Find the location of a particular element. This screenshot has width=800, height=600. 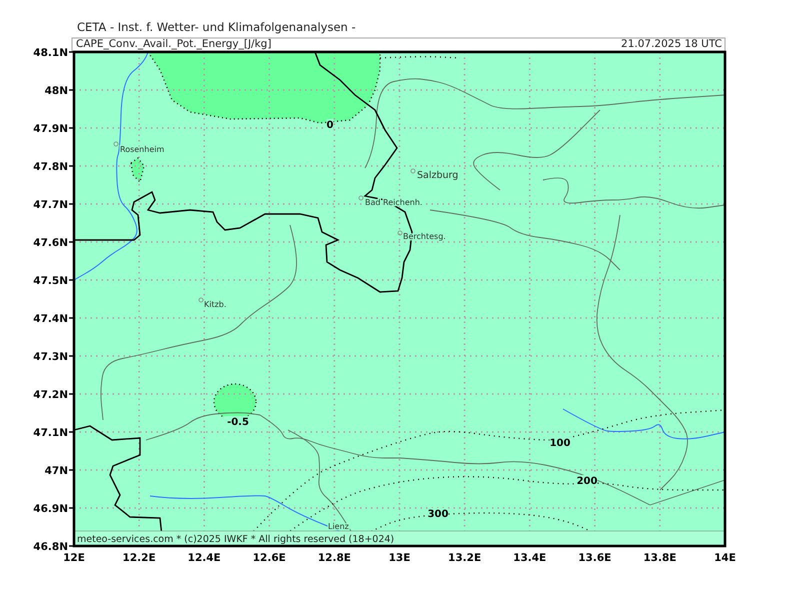

latitude-label: 47.4N is located at coordinates (50, 319).